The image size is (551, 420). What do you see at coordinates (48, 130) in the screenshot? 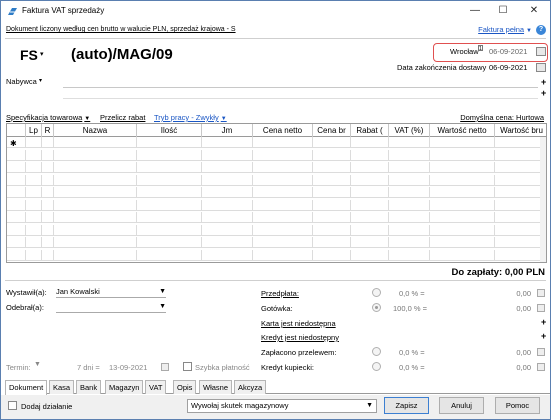
I see `column-header-r: R` at bounding box center [48, 130].